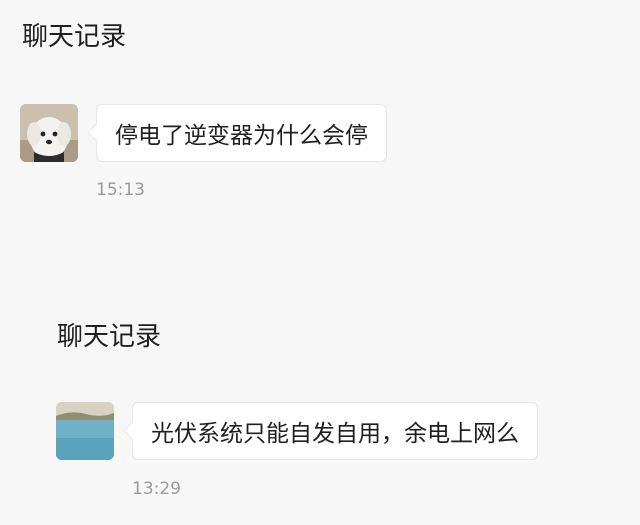 The height and width of the screenshot is (525, 640). I want to click on dog-avatar-icon-graphic, so click(49, 133).